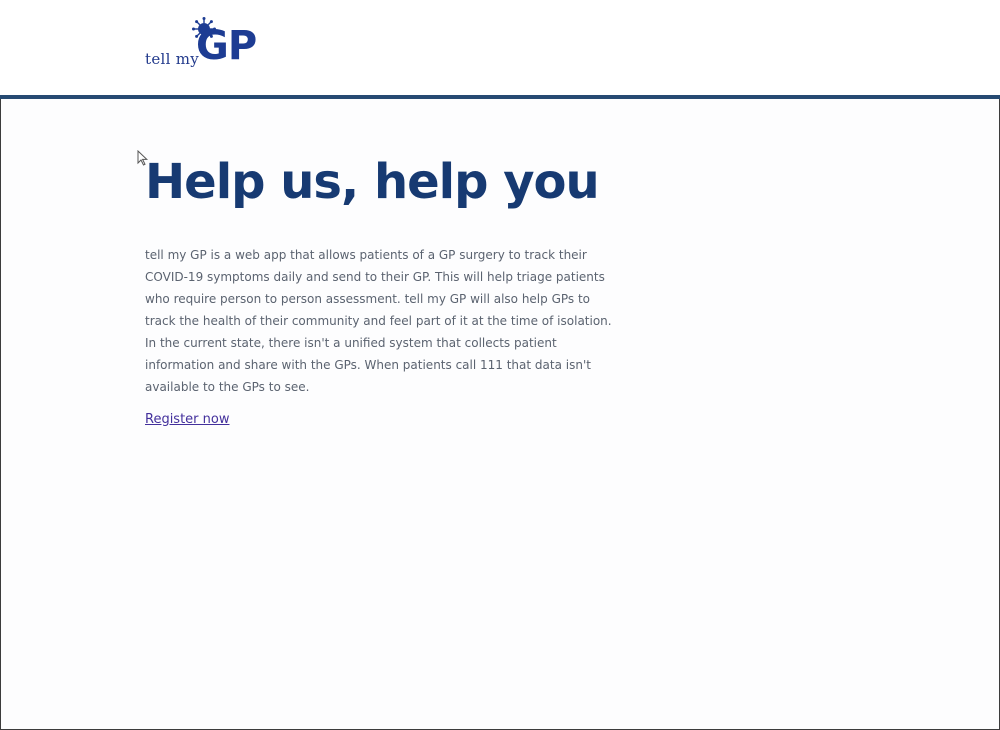 Image resolution: width=1000 pixels, height=730 pixels. Describe the element at coordinates (500, 97) in the screenshot. I see `header-divider` at that location.